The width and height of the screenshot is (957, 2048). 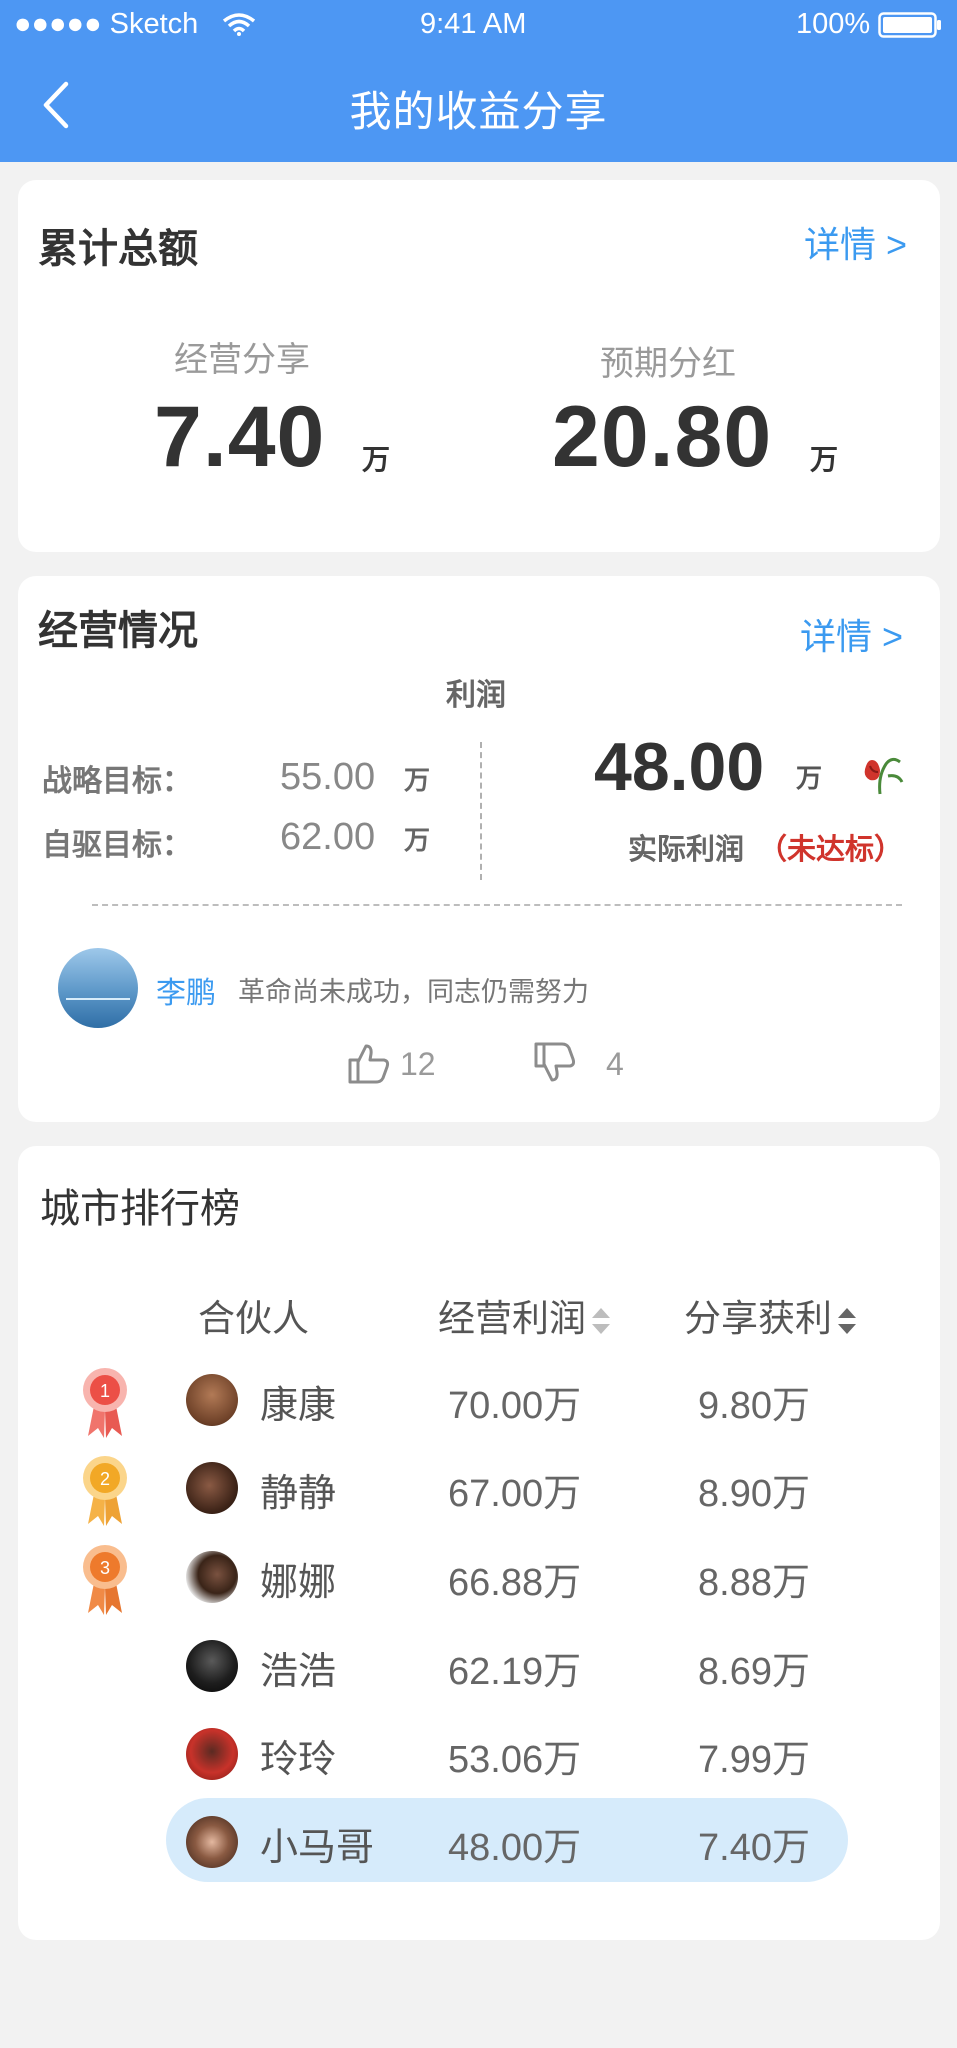 I want to click on ranking-row-current-user: 小马哥 48.00万 7.40万, so click(x=478, y=1840).